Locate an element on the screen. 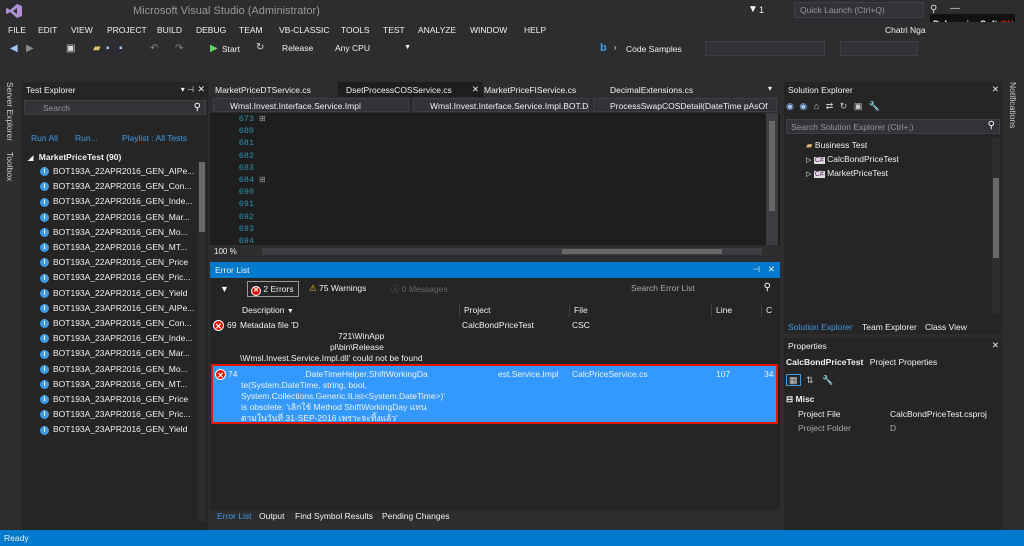  member-nav-dropdown: ProcessSwapCOSDetail(DateTime pAsOf is located at coordinates (685, 105).